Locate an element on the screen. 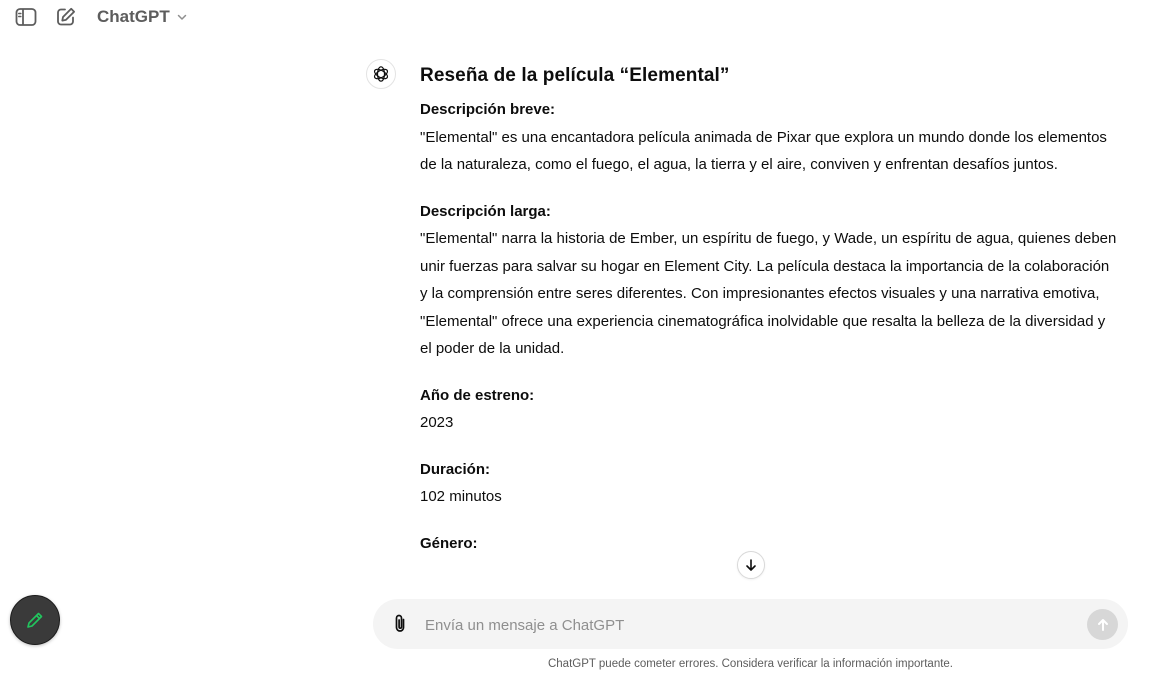  pencil-icon is located at coordinates (35, 620).